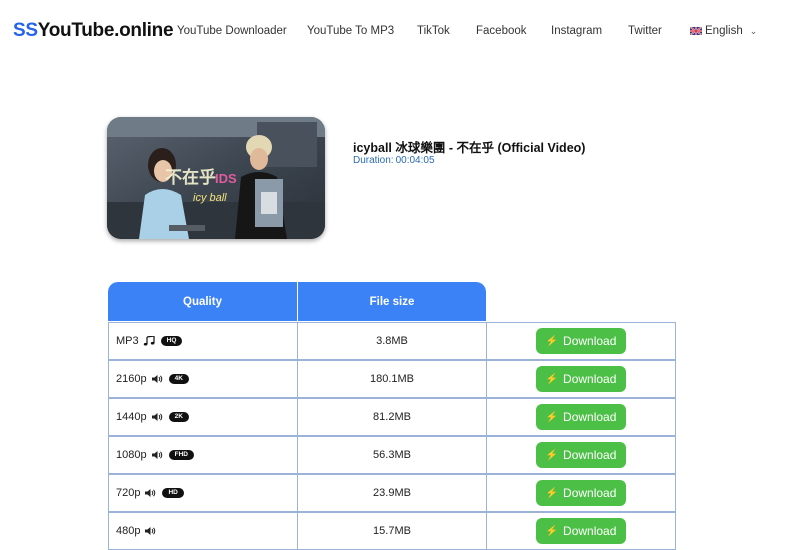 This screenshot has width=800, height=550. I want to click on quality-label: 1440p, so click(131, 417).